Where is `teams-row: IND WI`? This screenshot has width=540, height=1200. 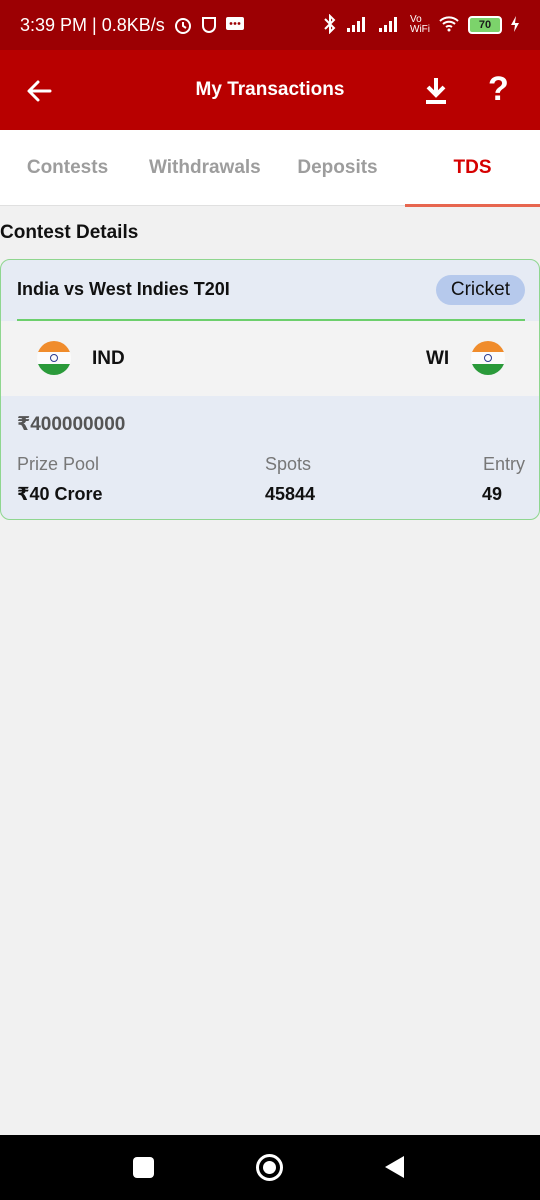
teams-row: IND WI is located at coordinates (270, 358).